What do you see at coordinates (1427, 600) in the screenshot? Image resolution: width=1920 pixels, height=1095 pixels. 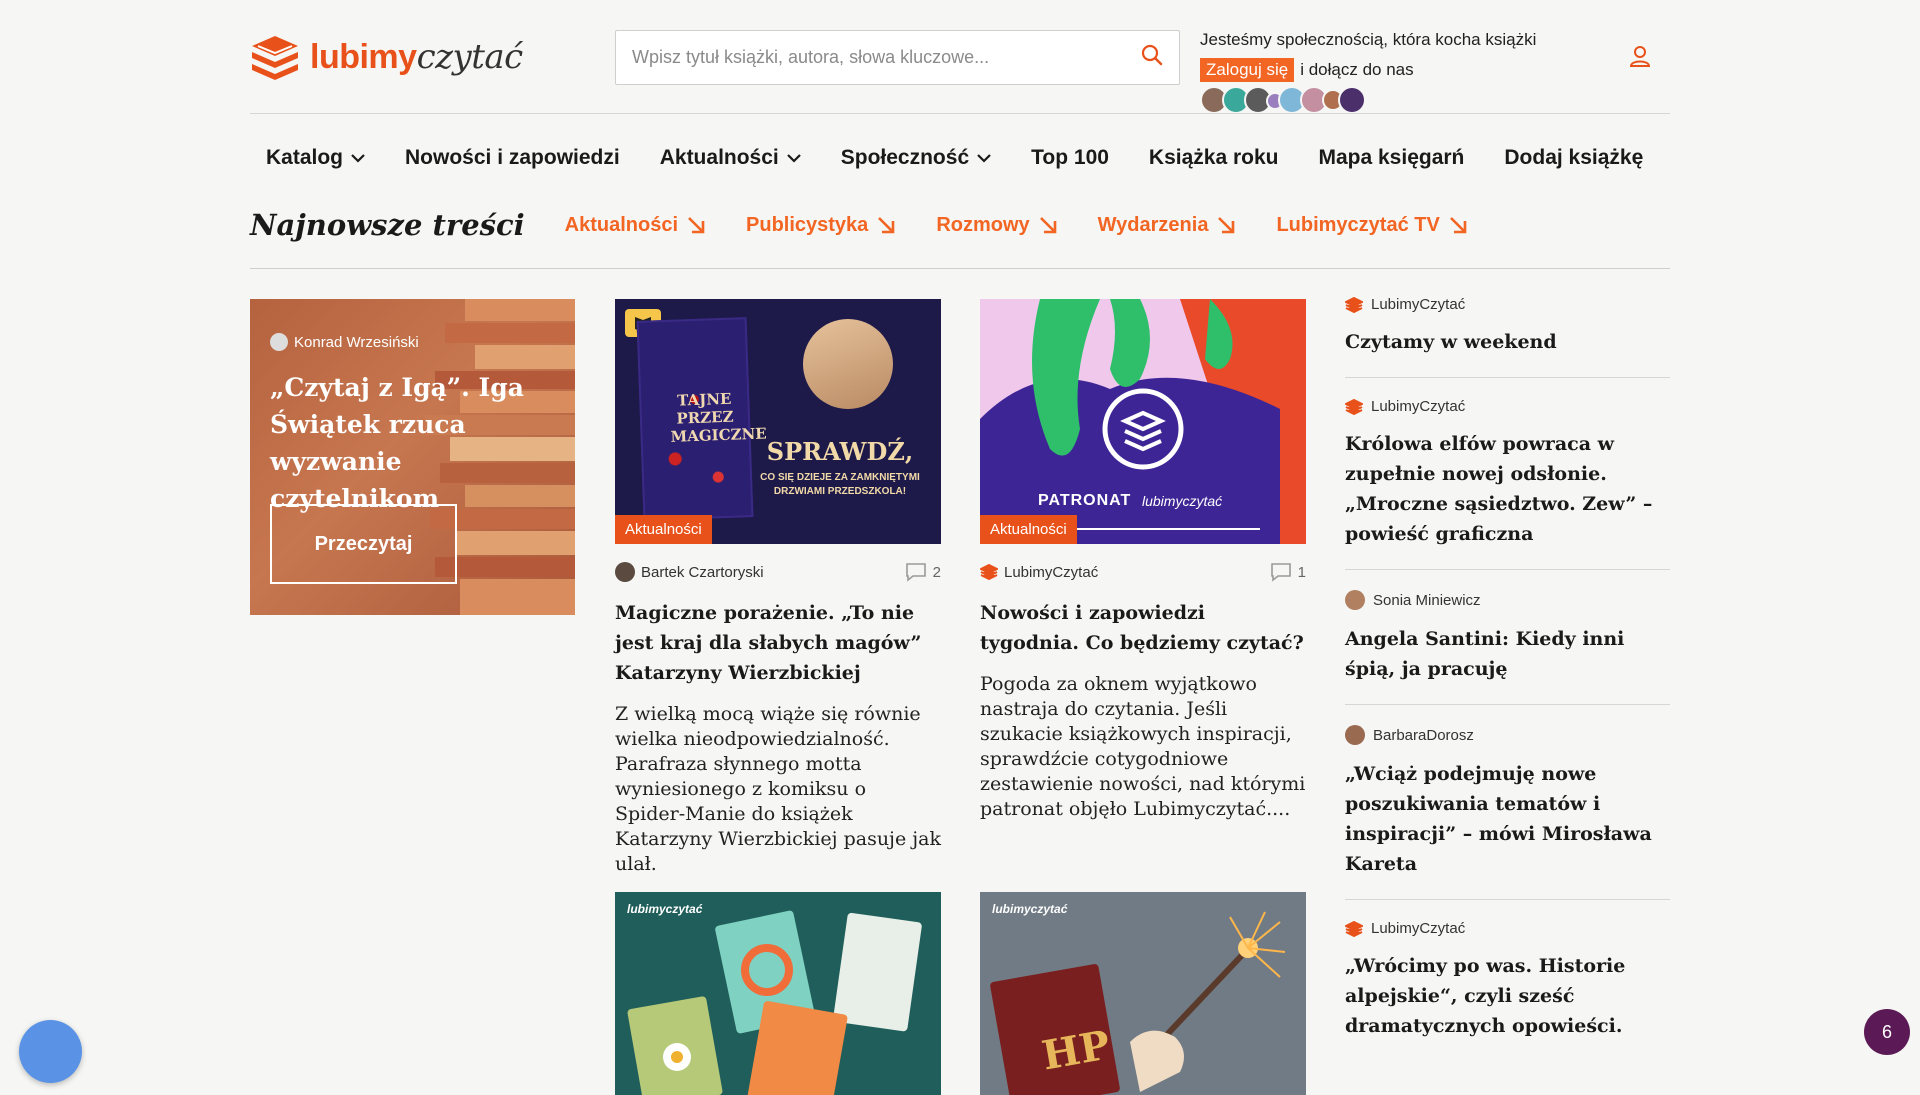 I see `side-source: Sonia Miniewicz` at bounding box center [1427, 600].